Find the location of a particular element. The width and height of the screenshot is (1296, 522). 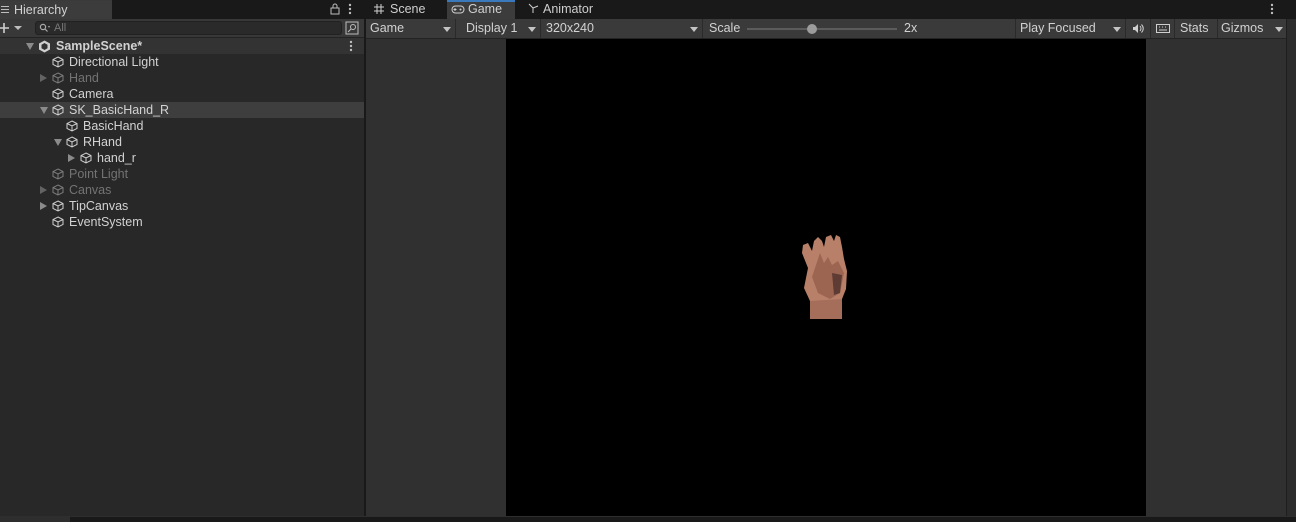

tree-row-rhand: RHand is located at coordinates (182, 142).